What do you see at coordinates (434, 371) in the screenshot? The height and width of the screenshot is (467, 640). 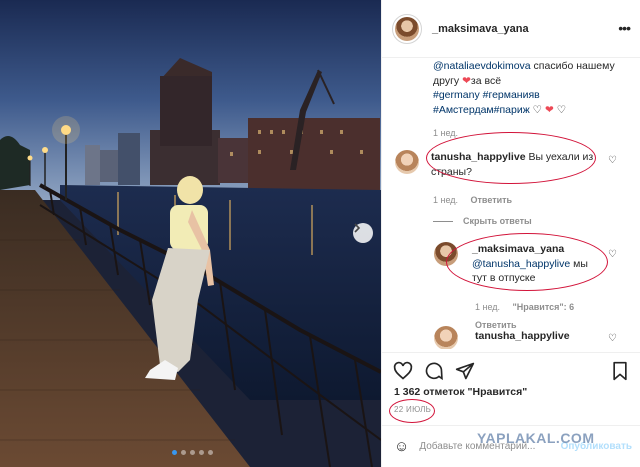 I see `comment-bubble-icon` at bounding box center [434, 371].